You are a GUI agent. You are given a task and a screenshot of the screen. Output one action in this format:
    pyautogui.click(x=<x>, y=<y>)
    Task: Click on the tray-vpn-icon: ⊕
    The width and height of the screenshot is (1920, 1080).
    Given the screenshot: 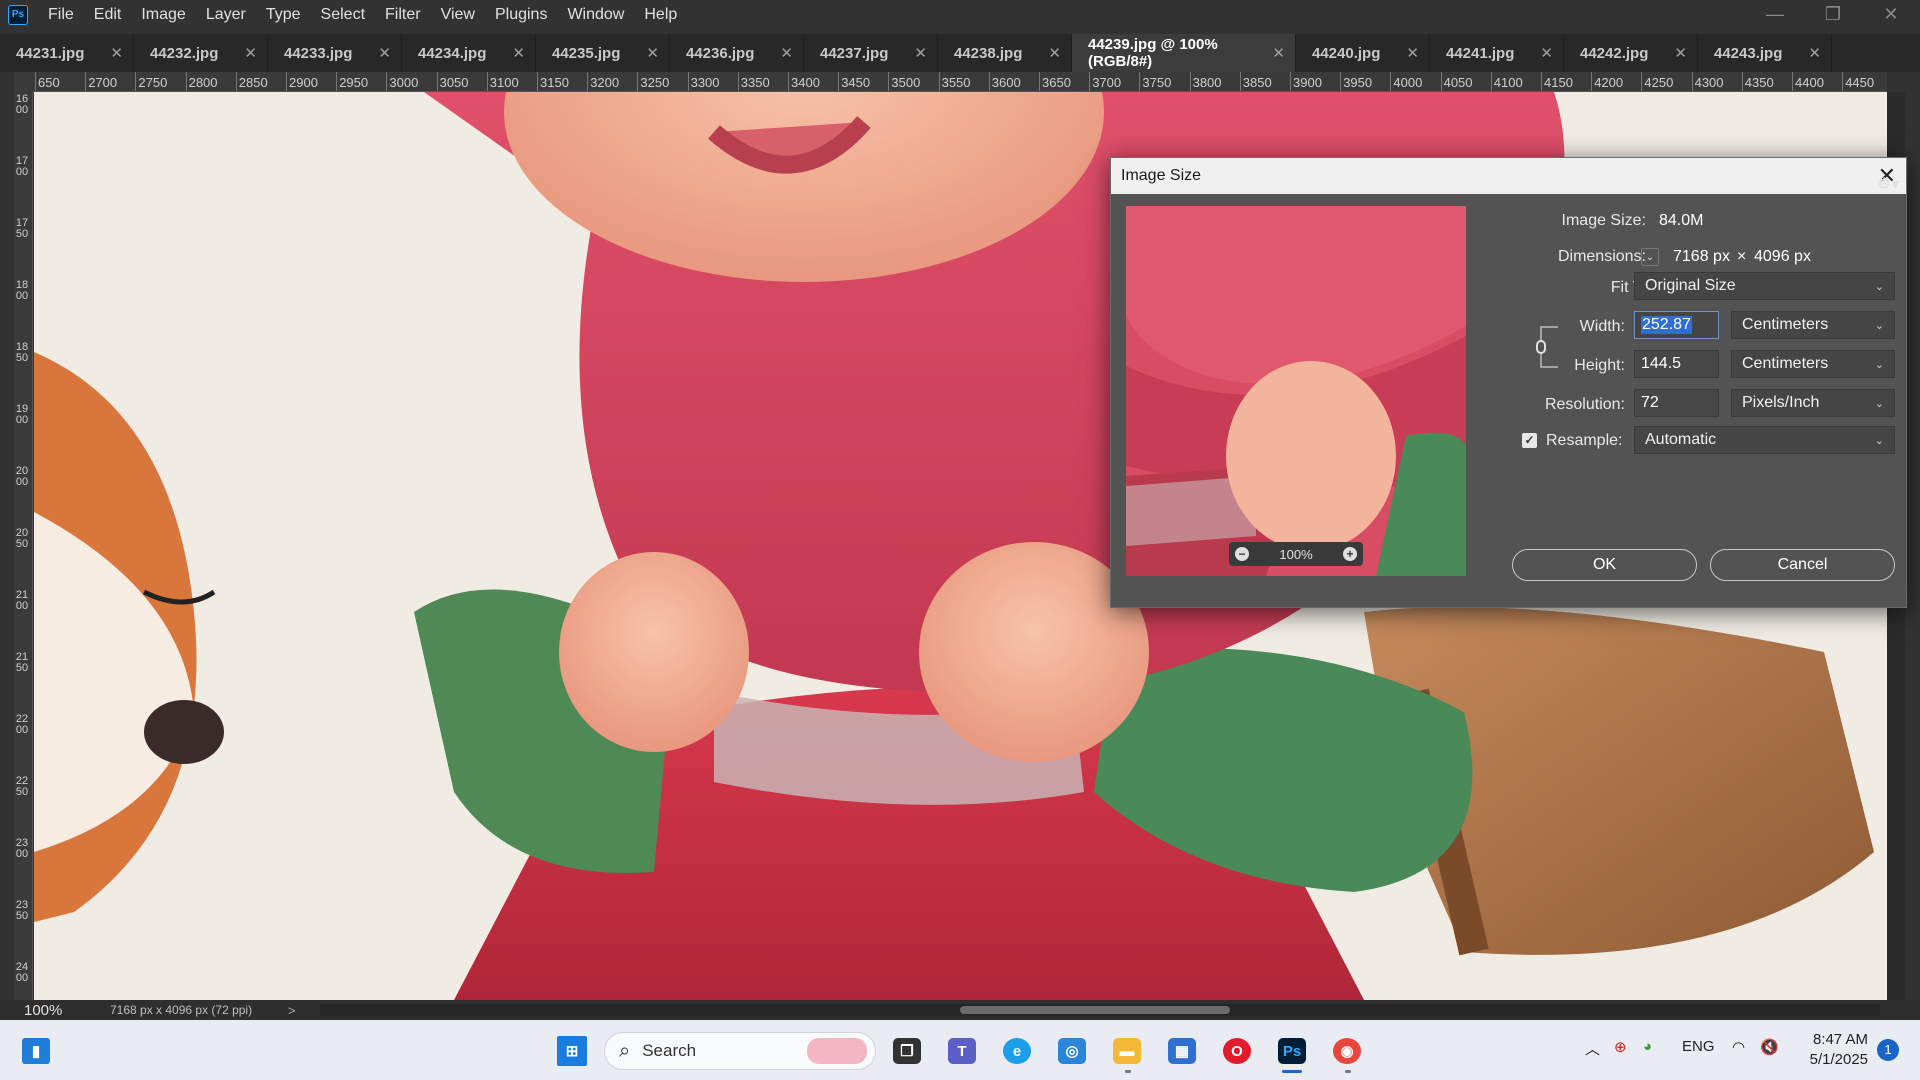 What is the action you would take?
    pyautogui.click(x=1620, y=1047)
    